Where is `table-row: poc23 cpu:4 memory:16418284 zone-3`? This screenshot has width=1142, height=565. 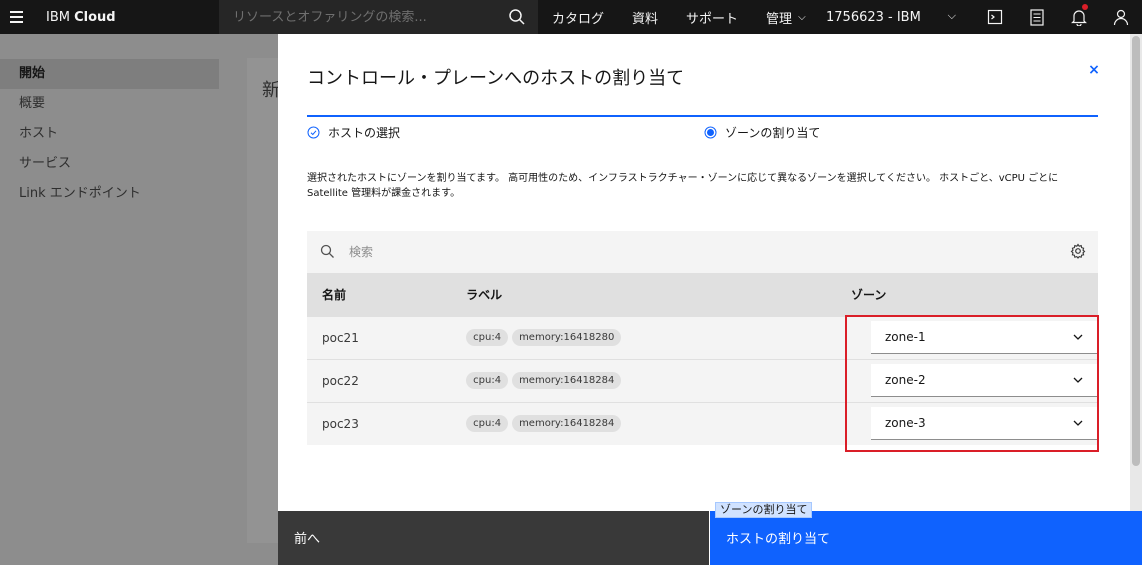 table-row: poc23 cpu:4 memory:16418284 zone-3 is located at coordinates (702, 423).